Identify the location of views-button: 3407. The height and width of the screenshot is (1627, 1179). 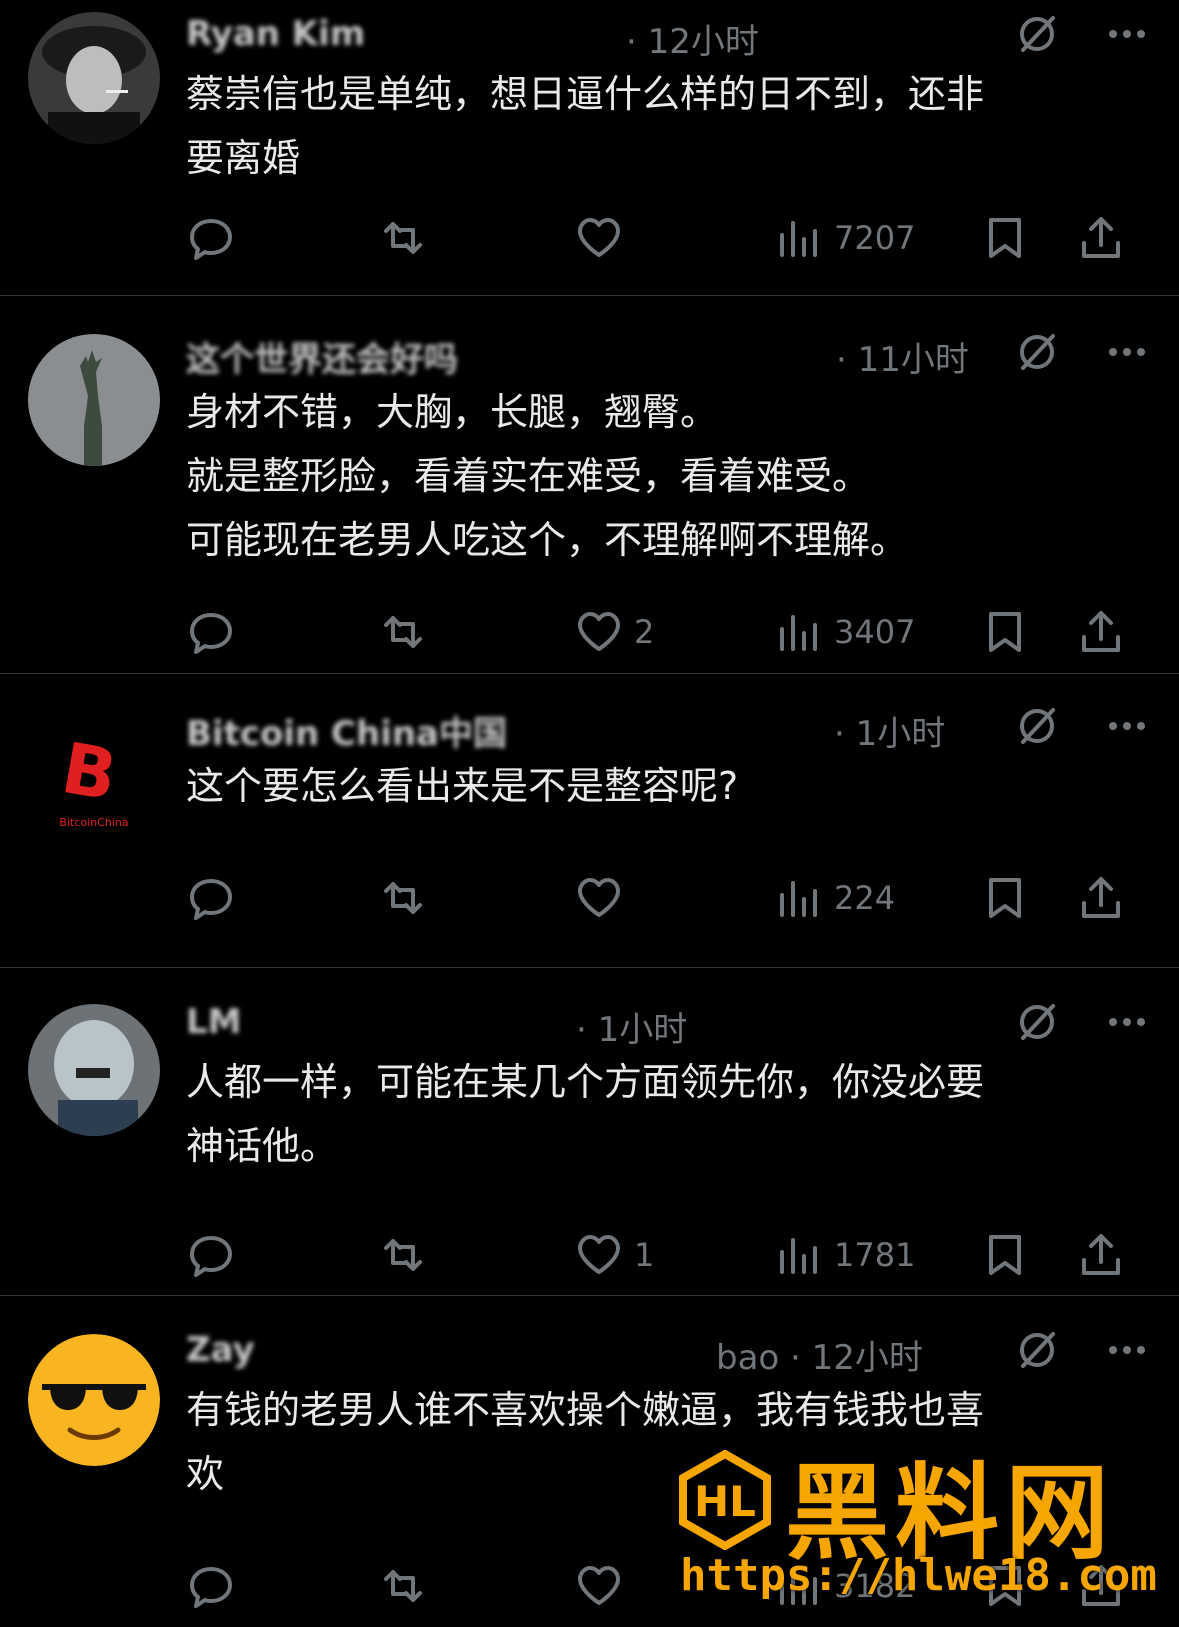
(844, 632).